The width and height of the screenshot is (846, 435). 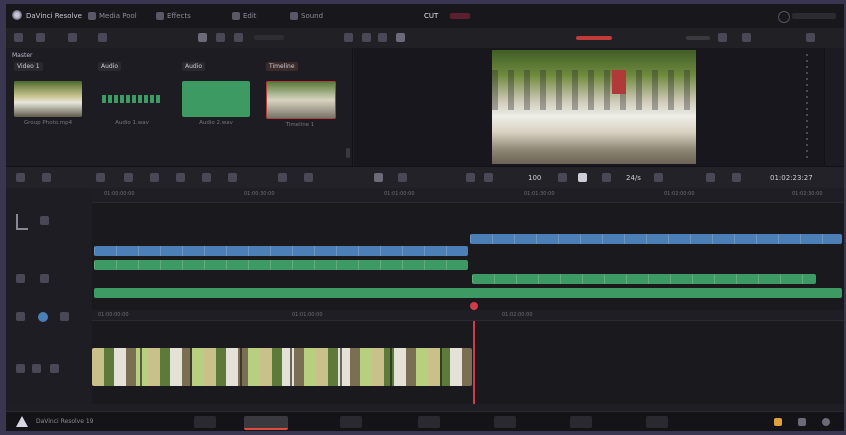 What do you see at coordinates (202, 37) in the screenshot?
I see `grid-view-icon` at bounding box center [202, 37].